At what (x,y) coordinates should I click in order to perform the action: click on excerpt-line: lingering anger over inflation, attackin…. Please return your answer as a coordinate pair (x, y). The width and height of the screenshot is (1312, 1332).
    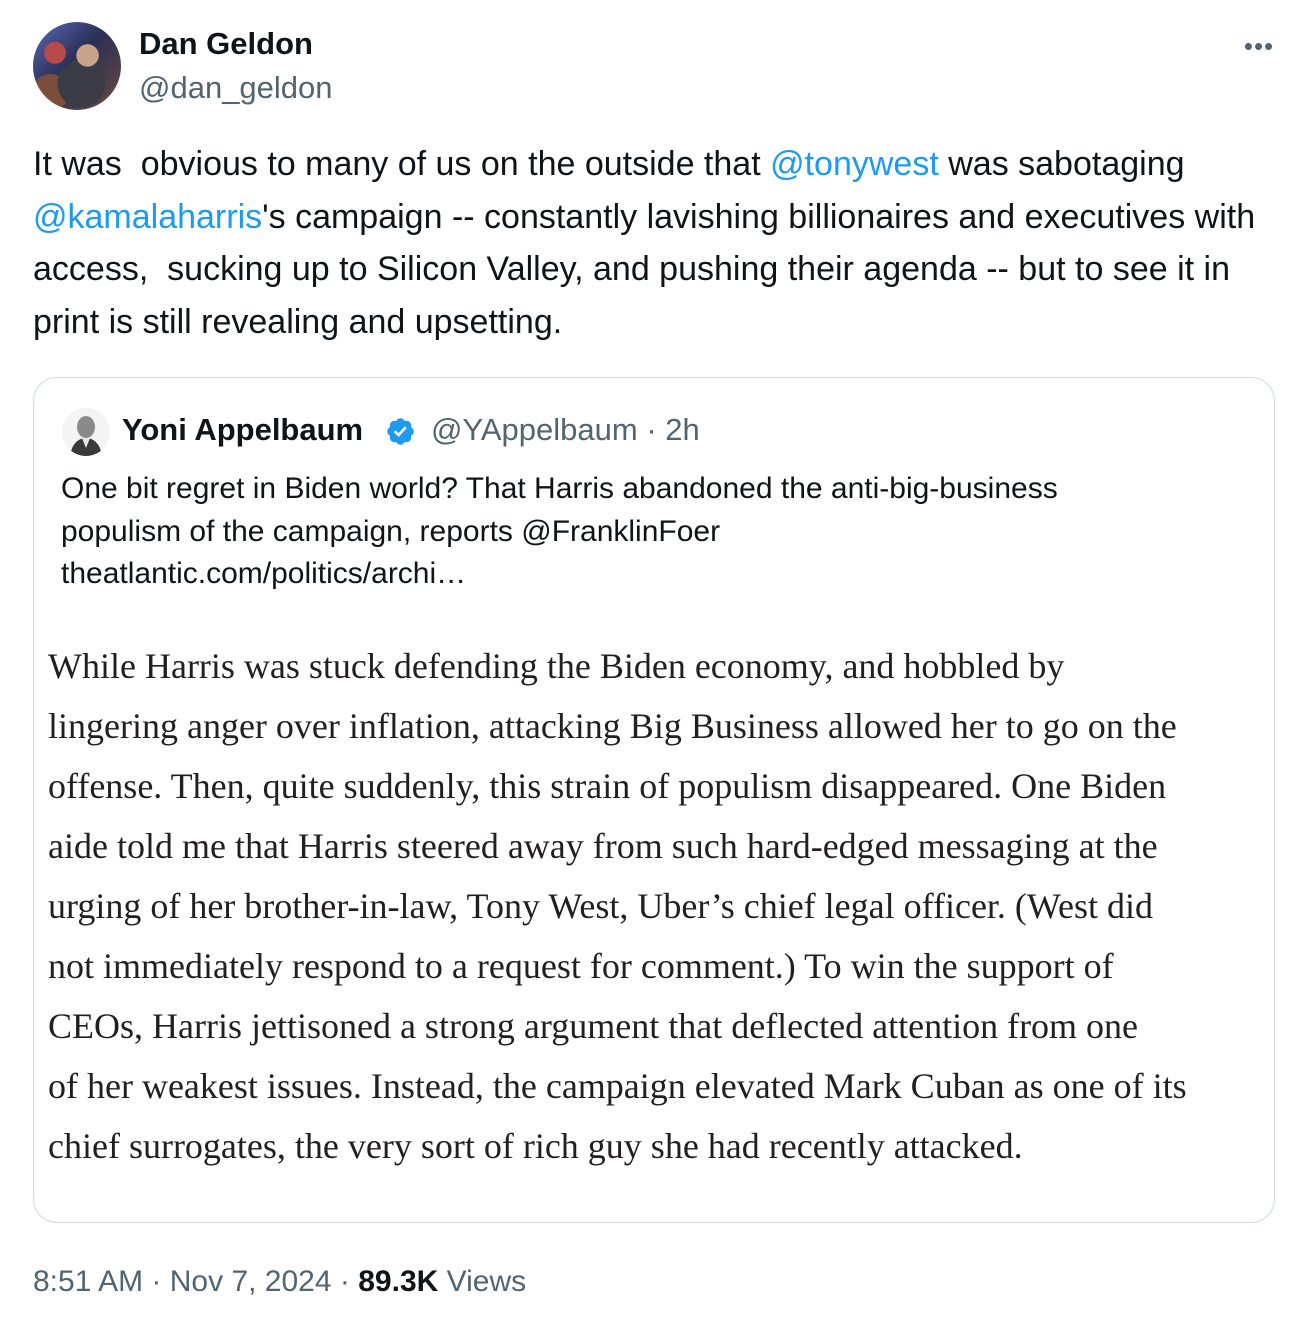
    Looking at the image, I should click on (612, 726).